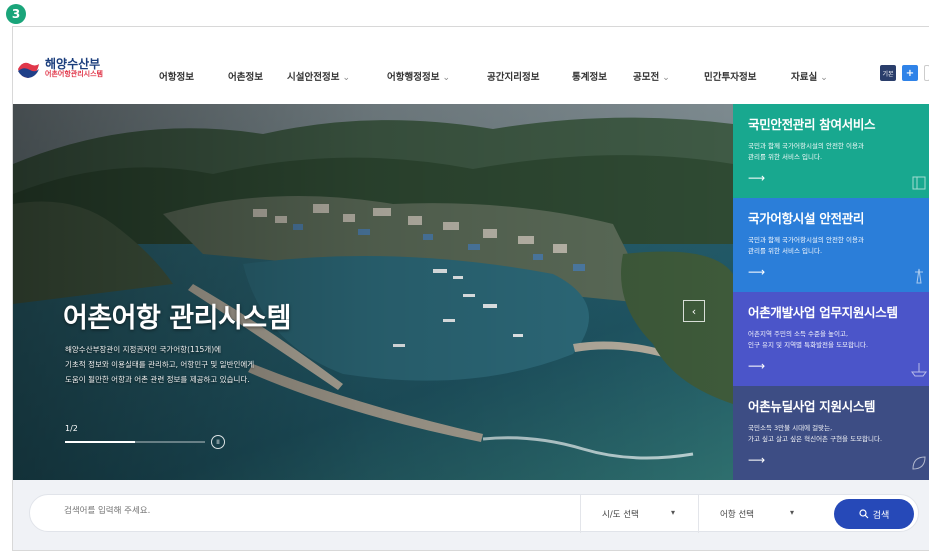  I want to click on slide-counter: 1/2, so click(71, 428).